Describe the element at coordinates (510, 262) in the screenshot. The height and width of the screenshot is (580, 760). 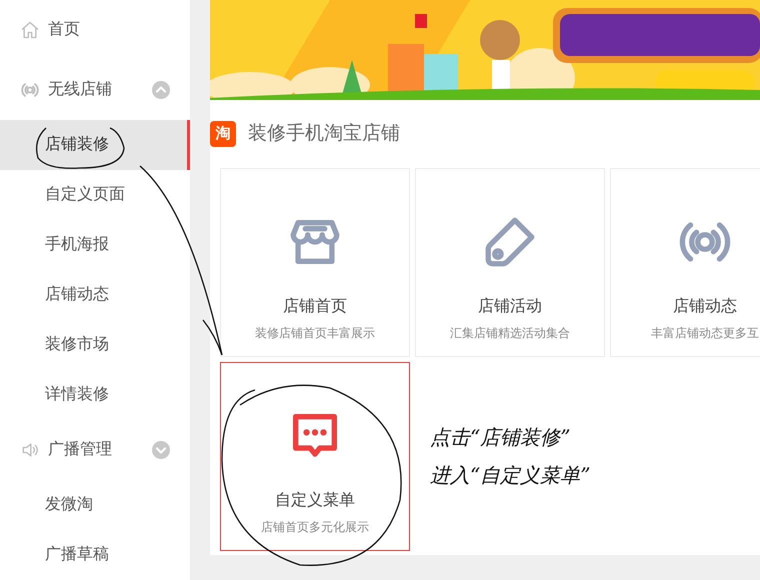
I see `feature-card: 店铺活动 汇集店铺精选活动集合` at that location.